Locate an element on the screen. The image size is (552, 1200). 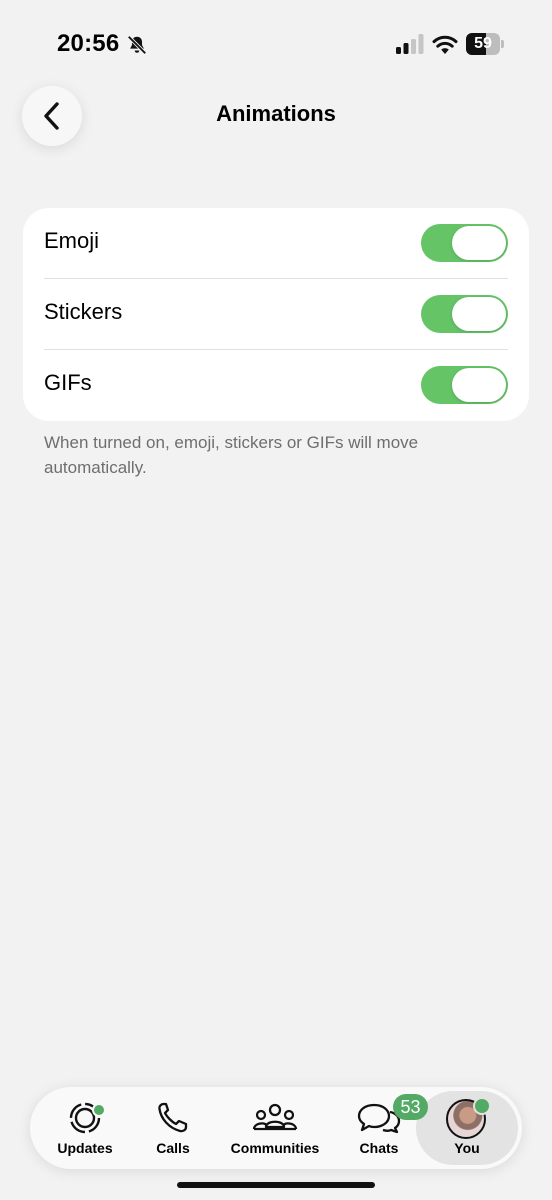
tab-updates: Updates is located at coordinates (85, 1128).